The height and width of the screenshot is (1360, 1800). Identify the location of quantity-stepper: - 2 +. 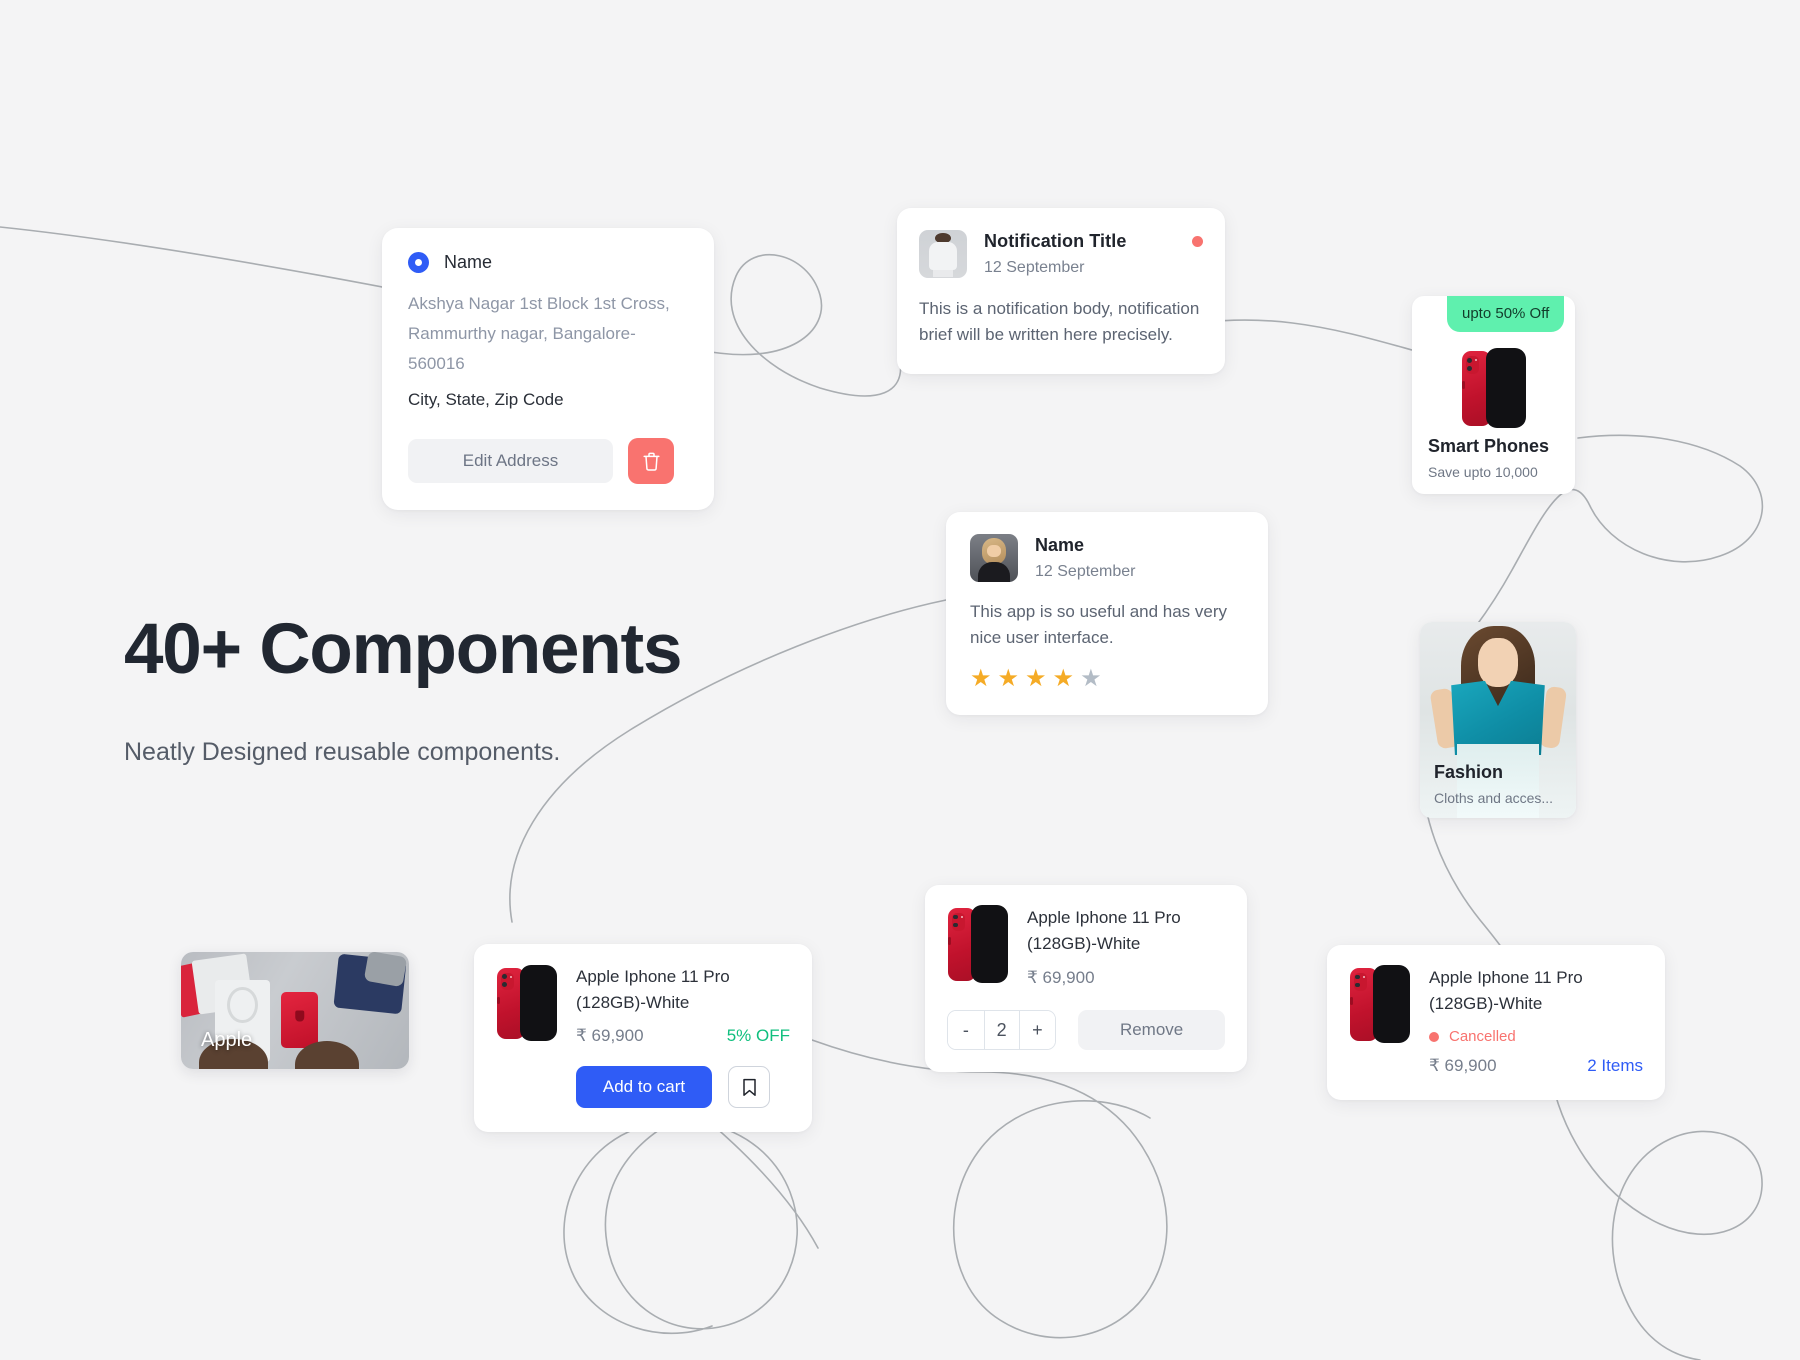
(1002, 1030).